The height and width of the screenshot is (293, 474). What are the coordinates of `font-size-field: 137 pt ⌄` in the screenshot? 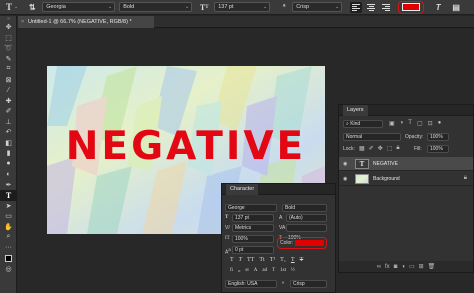 It's located at (242, 7).